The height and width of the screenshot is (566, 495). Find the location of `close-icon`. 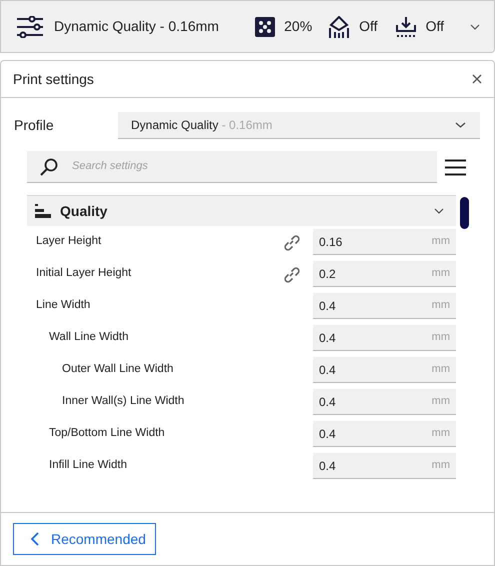

close-icon is located at coordinates (477, 79).